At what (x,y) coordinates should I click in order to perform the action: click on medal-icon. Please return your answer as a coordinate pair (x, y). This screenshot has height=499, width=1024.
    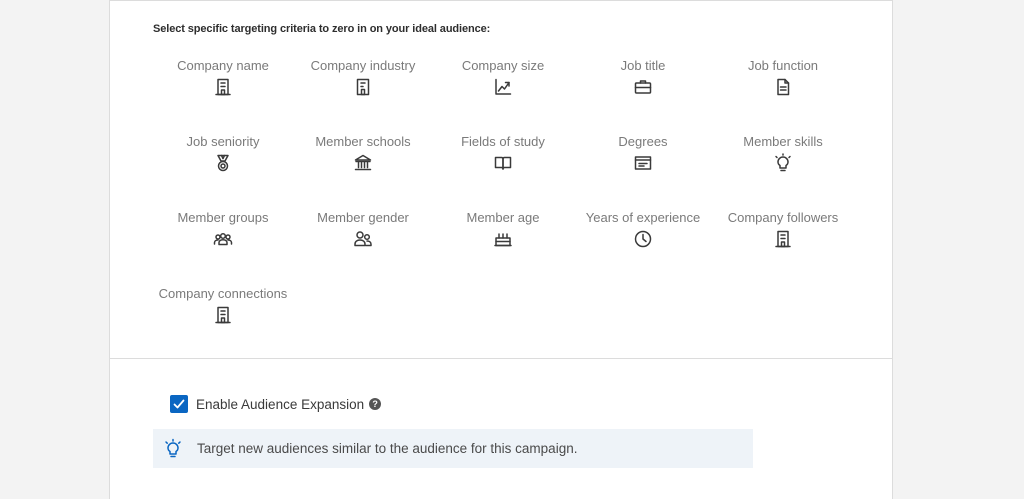
    Looking at the image, I should click on (223, 163).